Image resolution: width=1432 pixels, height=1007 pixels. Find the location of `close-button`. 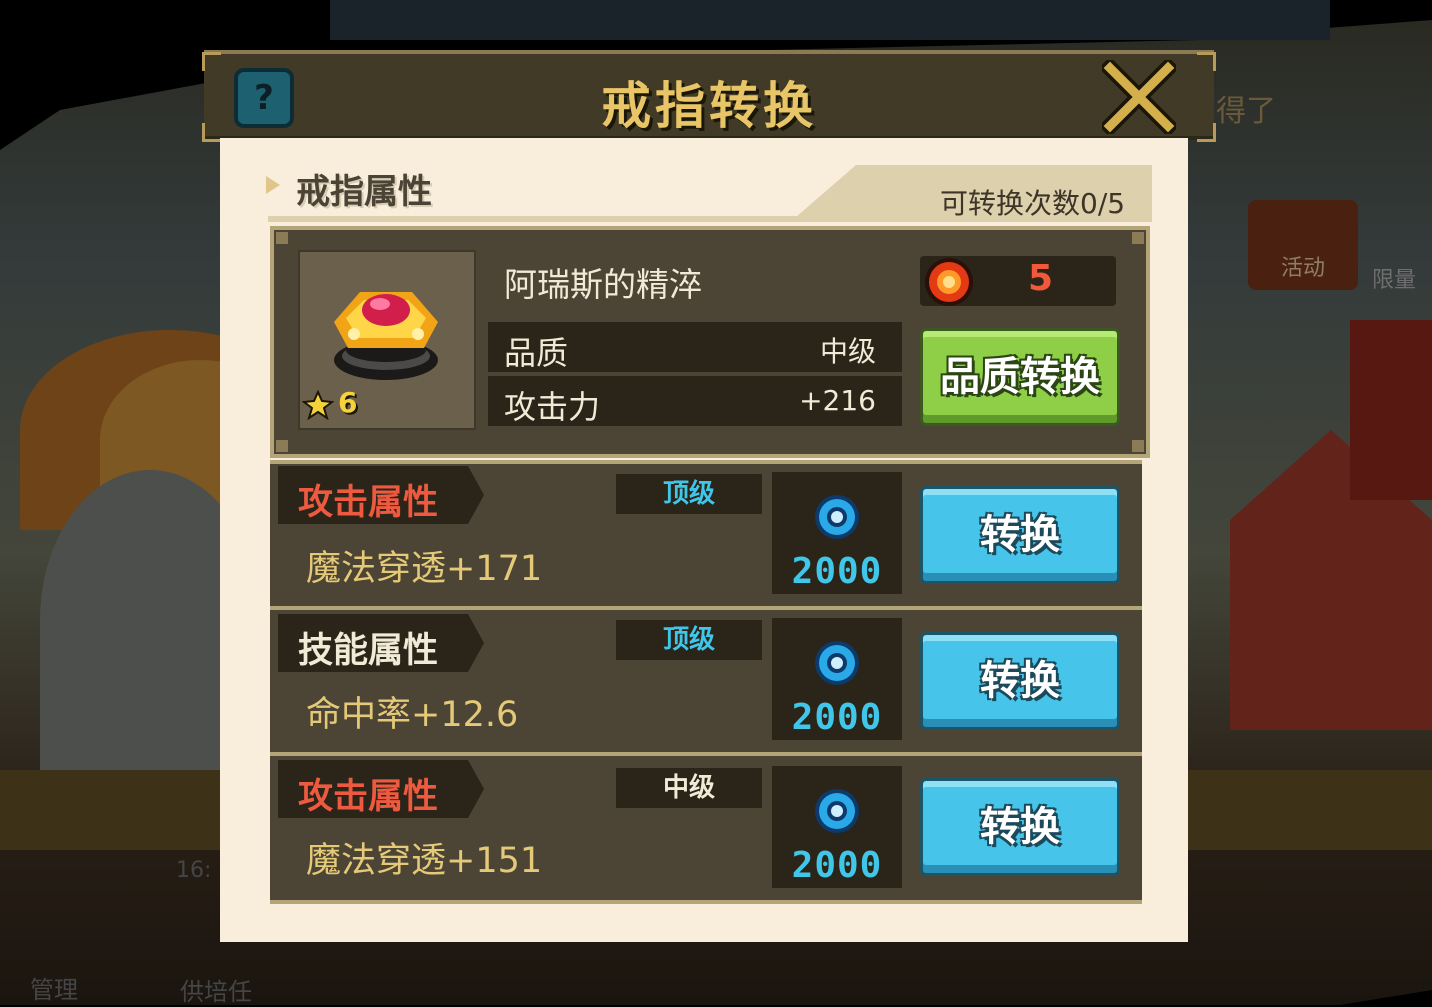

close-button is located at coordinates (1139, 97).